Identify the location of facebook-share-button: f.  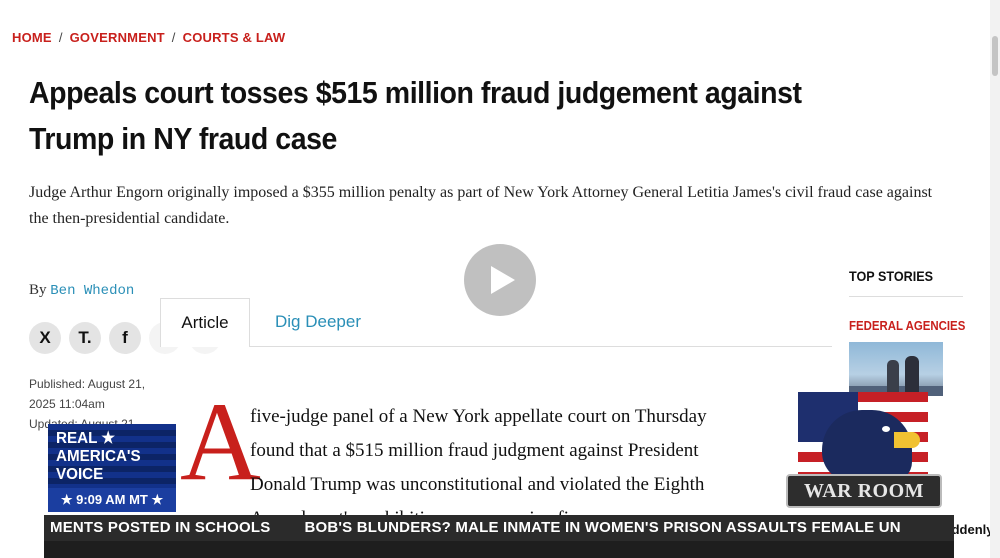
(125, 338).